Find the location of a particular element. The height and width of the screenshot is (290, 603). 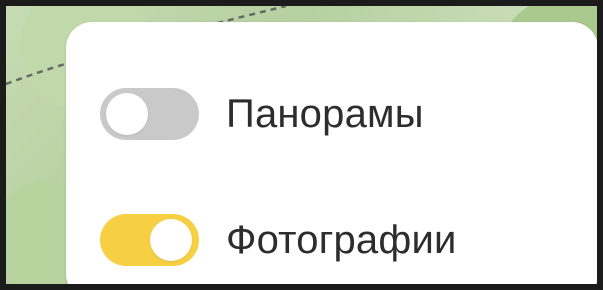

photos-toggle-switch is located at coordinates (149, 240).